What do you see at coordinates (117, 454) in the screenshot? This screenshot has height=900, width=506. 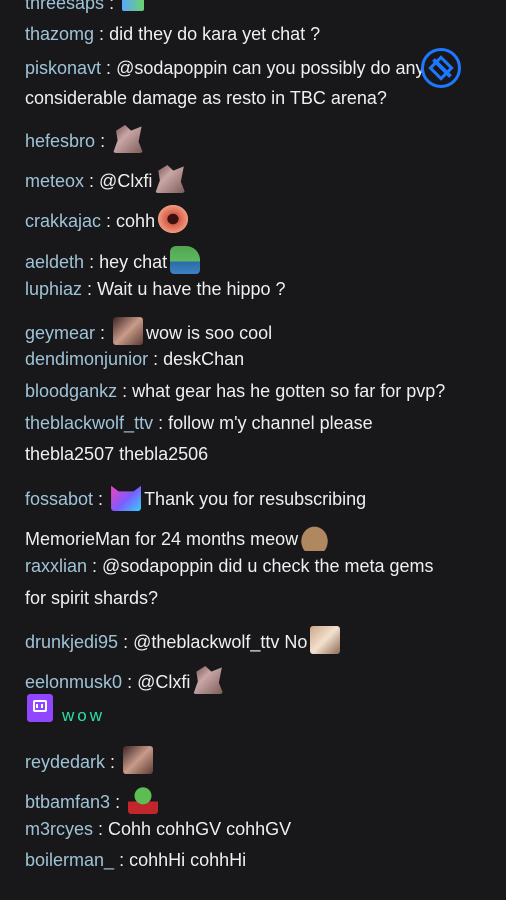 I see `chat-text: thebla2507 thebla2506` at bounding box center [117, 454].